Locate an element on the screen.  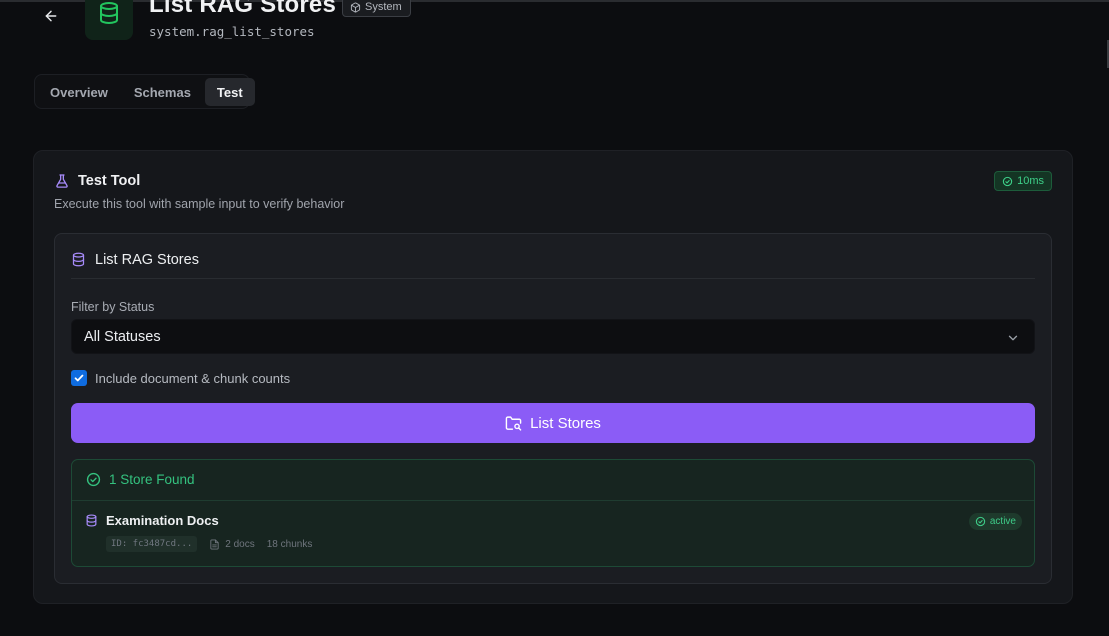
execution-time-badge: 10ms is located at coordinates (1023, 181).